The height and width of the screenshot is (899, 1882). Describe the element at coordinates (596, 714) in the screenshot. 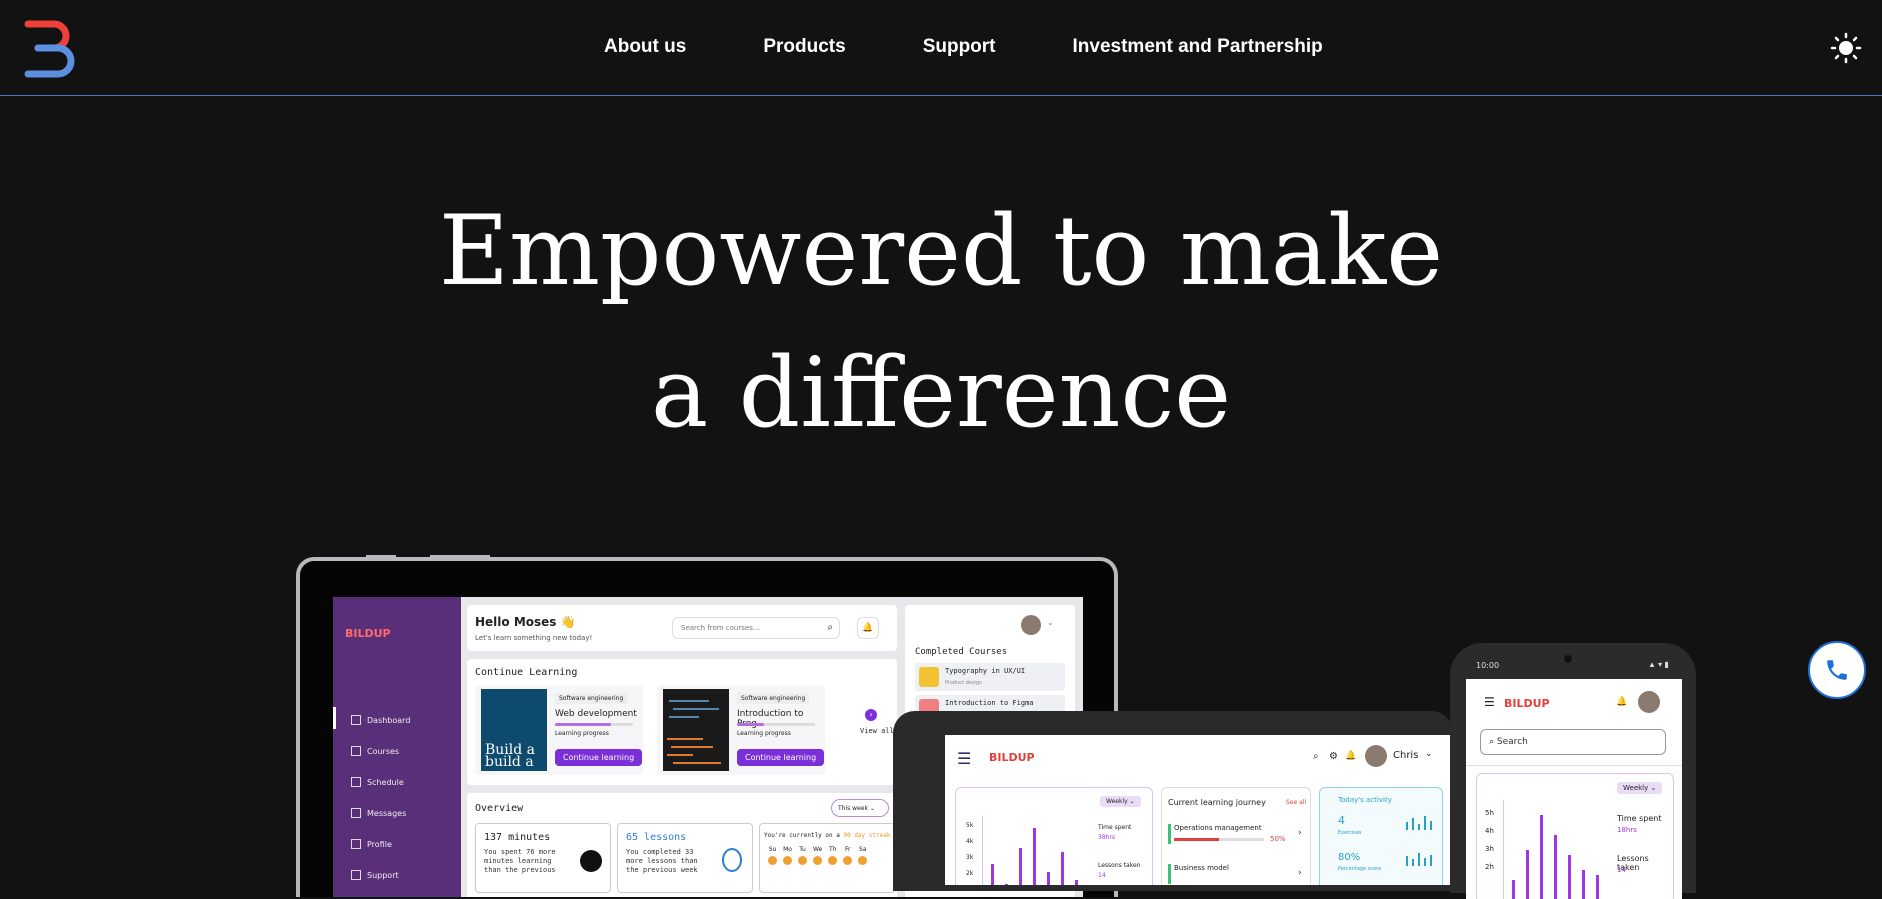

I see `course-name: Web development` at that location.